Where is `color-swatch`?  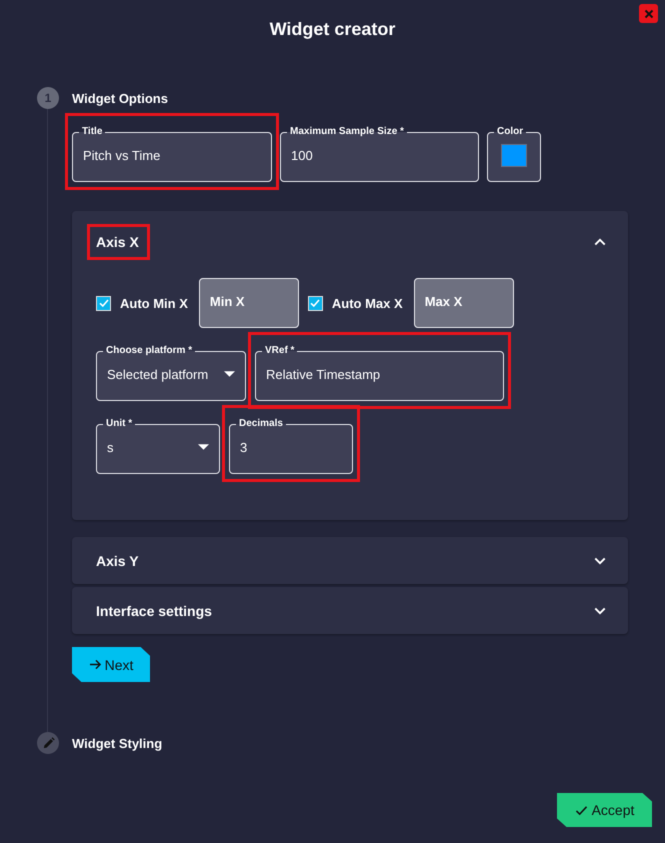 color-swatch is located at coordinates (514, 155).